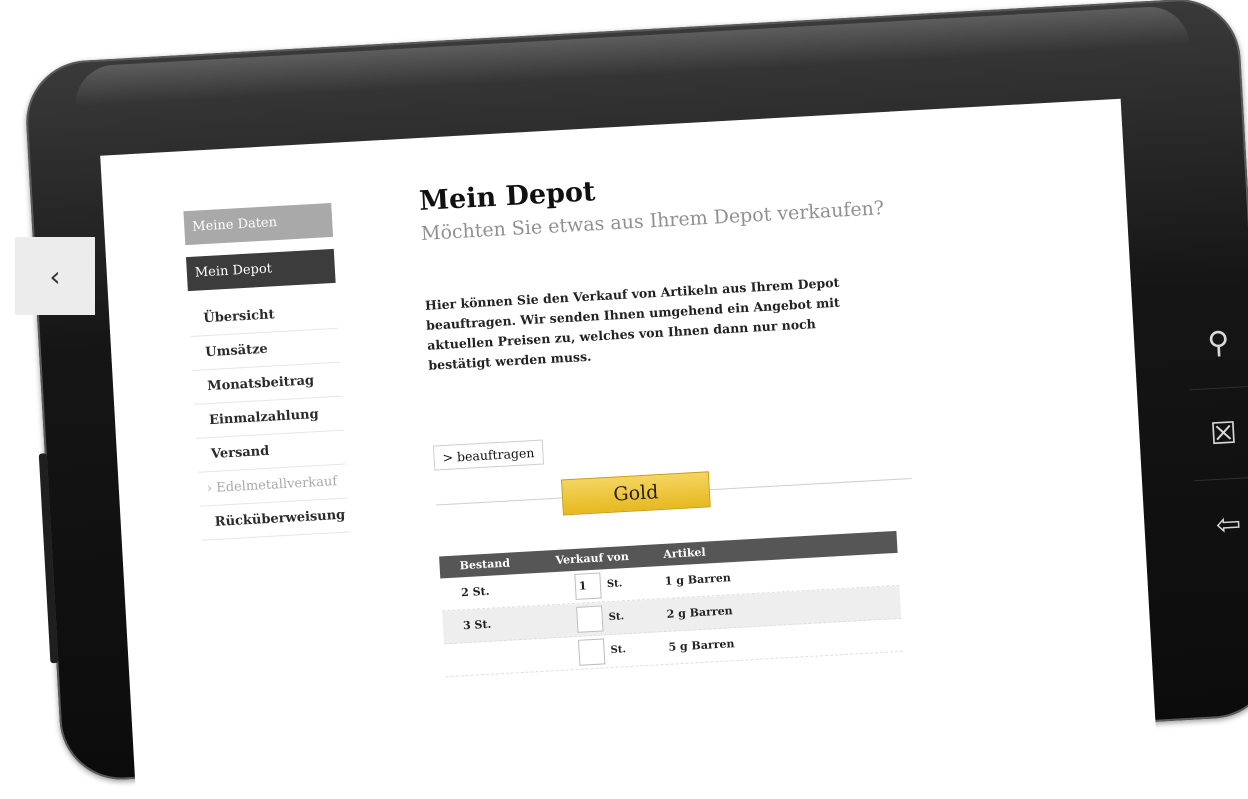 The height and width of the screenshot is (799, 1248). Describe the element at coordinates (503, 657) in the screenshot. I see `stock-cell` at that location.